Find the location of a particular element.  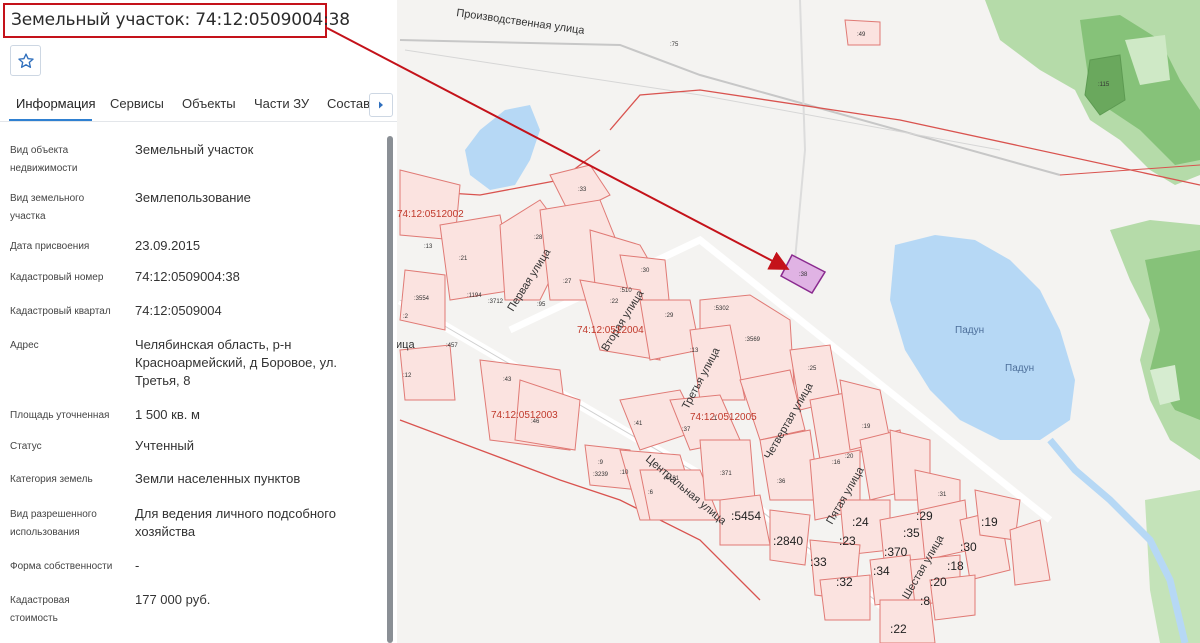

value-cadastral-number: 74:12:0509004:38 is located at coordinates (187, 276).